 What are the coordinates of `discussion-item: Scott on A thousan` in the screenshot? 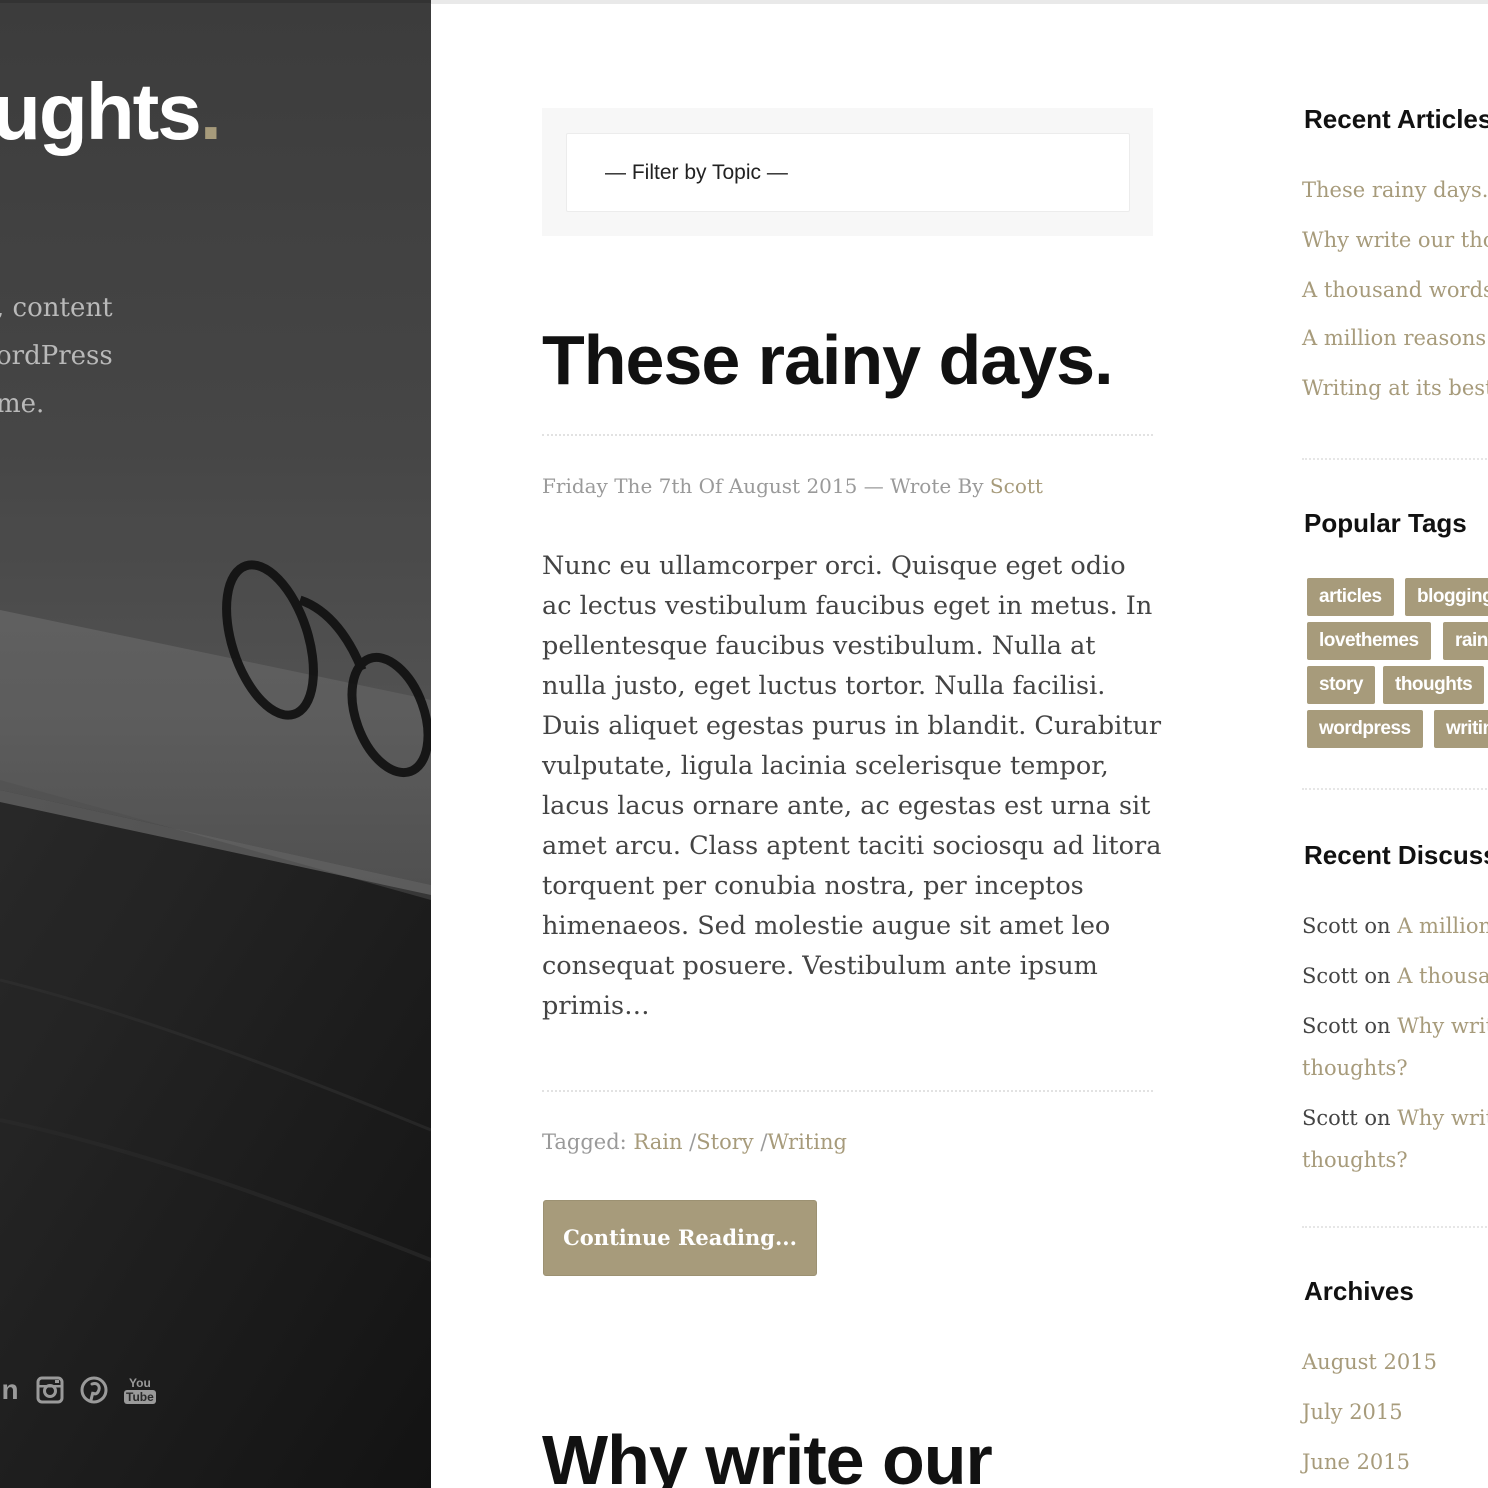 It's located at (1395, 976).